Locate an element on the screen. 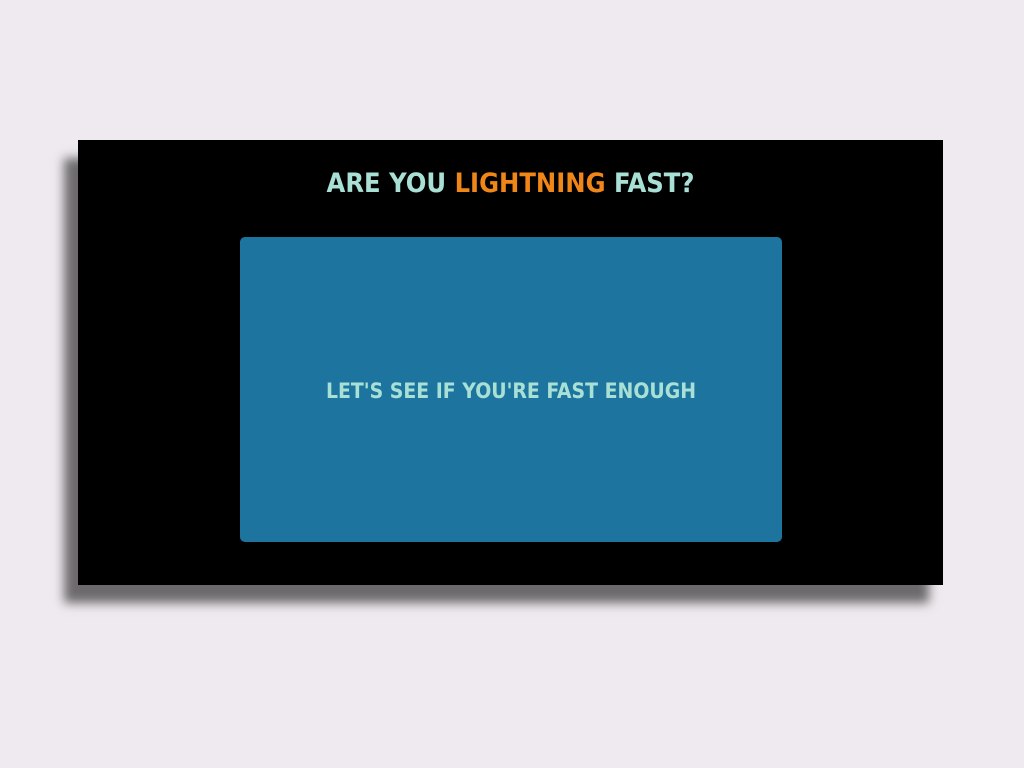 The height and width of the screenshot is (768, 1024). title-part-1: ARE YOU is located at coordinates (386, 183).